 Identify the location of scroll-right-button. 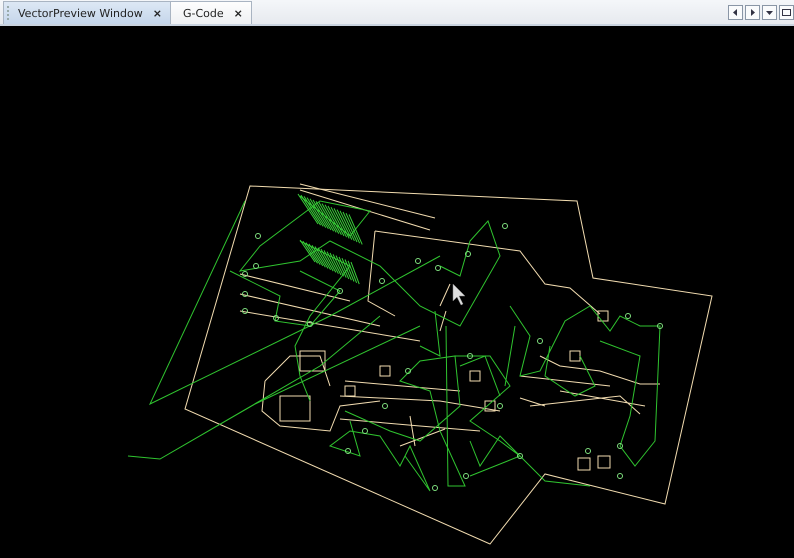
(752, 12).